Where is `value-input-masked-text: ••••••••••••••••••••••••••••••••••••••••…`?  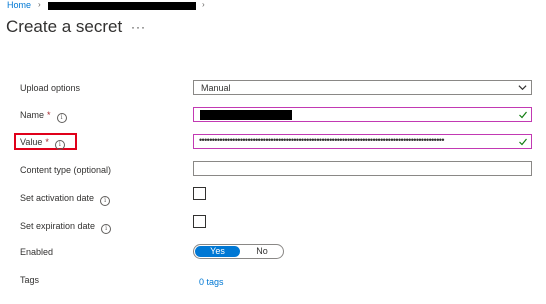 value-input-masked-text: ••••••••••••••••••••••••••••••••••••••••… is located at coordinates (321, 140).